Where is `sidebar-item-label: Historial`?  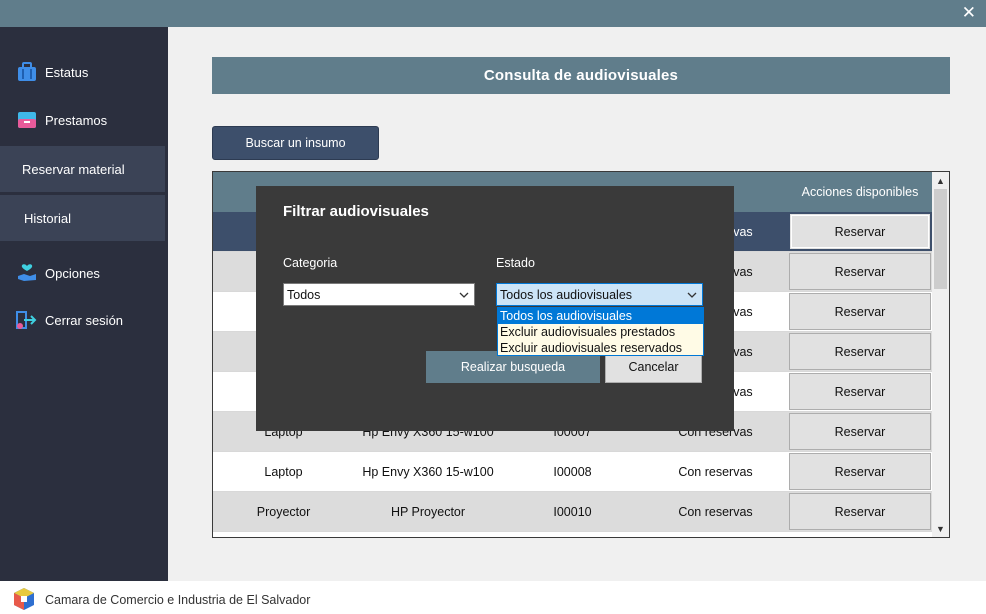 sidebar-item-label: Historial is located at coordinates (47, 218).